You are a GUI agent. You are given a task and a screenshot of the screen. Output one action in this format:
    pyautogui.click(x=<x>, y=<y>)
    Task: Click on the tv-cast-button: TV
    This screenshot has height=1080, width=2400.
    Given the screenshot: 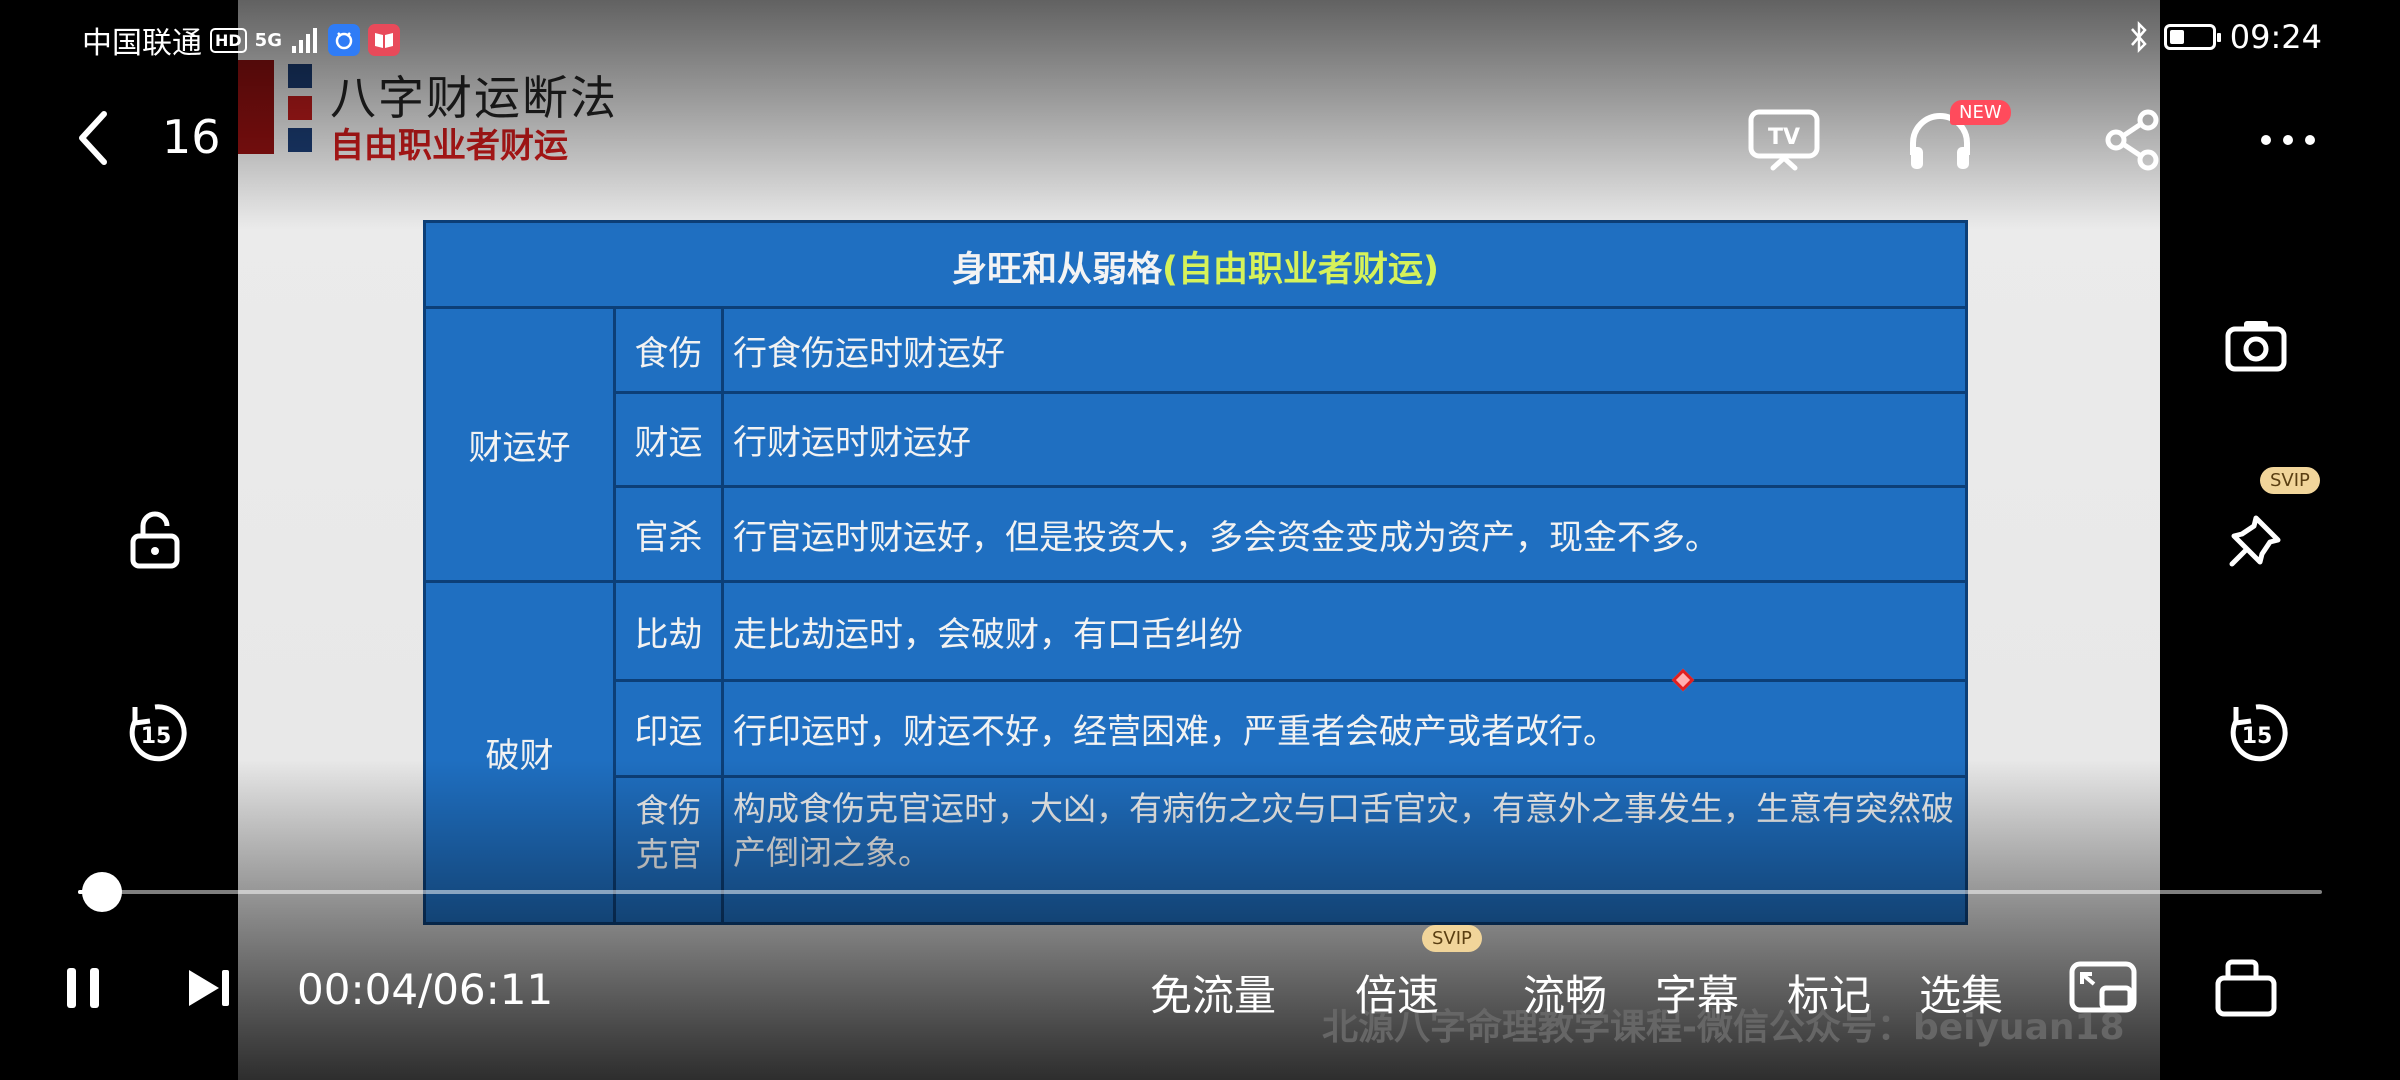 What is the action you would take?
    pyautogui.click(x=1784, y=140)
    